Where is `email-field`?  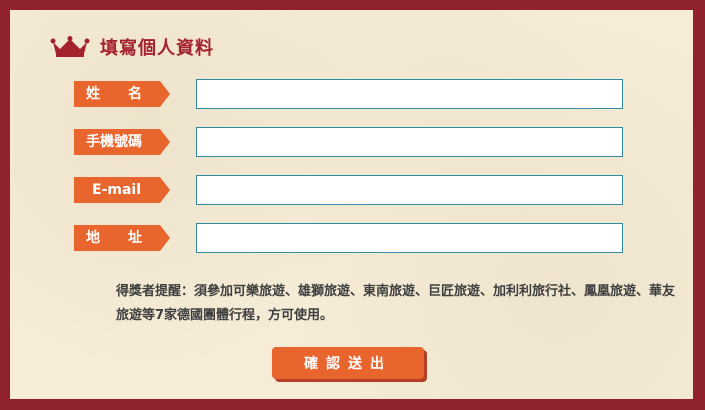
email-field is located at coordinates (409, 190).